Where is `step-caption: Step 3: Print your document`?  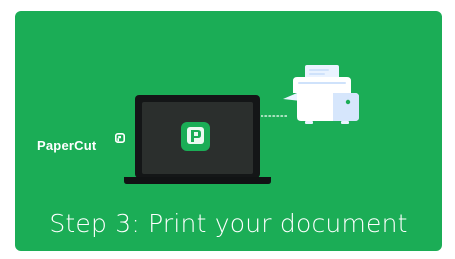
step-caption: Step 3: Print your document is located at coordinates (228, 223).